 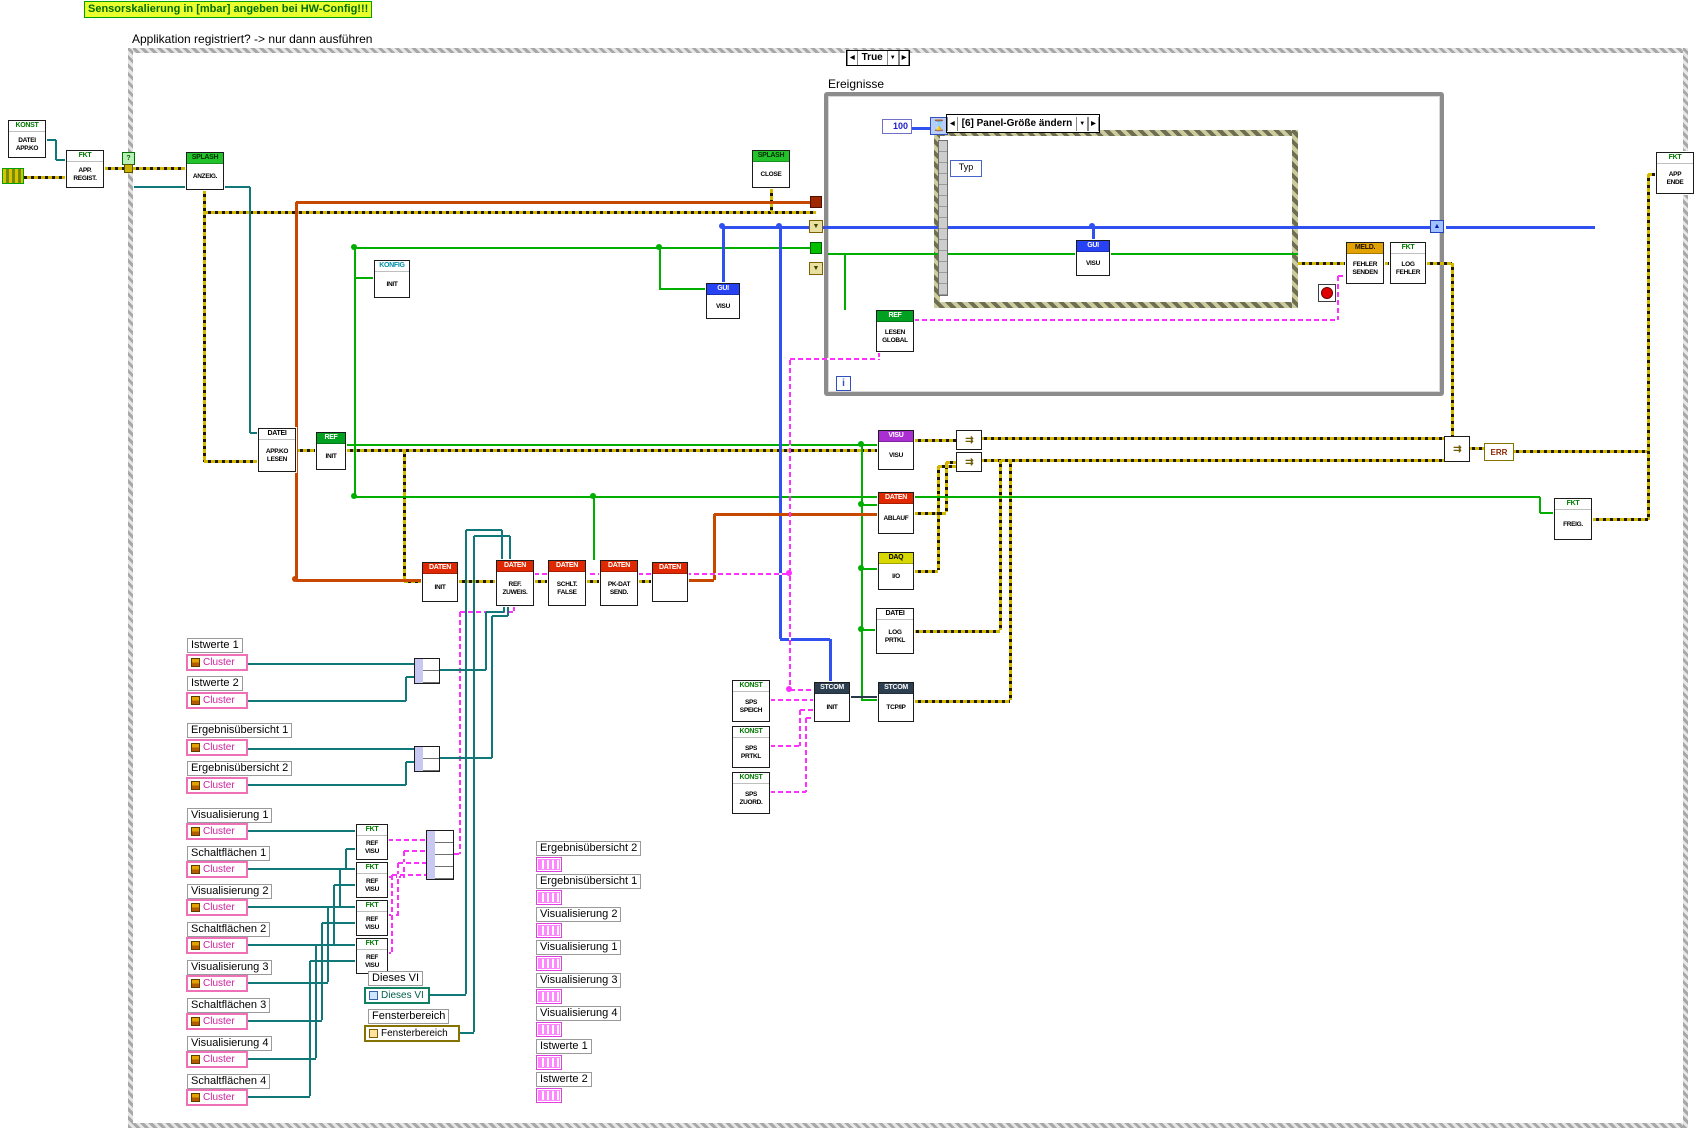 What do you see at coordinates (1093, 258) in the screenshot?
I see `gui-visu-event: GUI VISU` at bounding box center [1093, 258].